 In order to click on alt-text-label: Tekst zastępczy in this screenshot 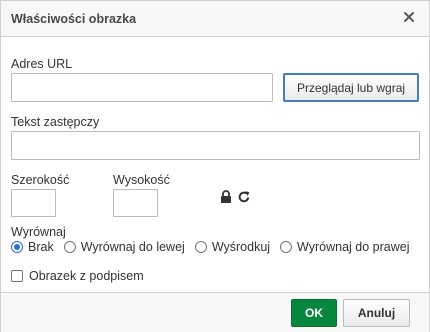, I will do `click(55, 122)`.